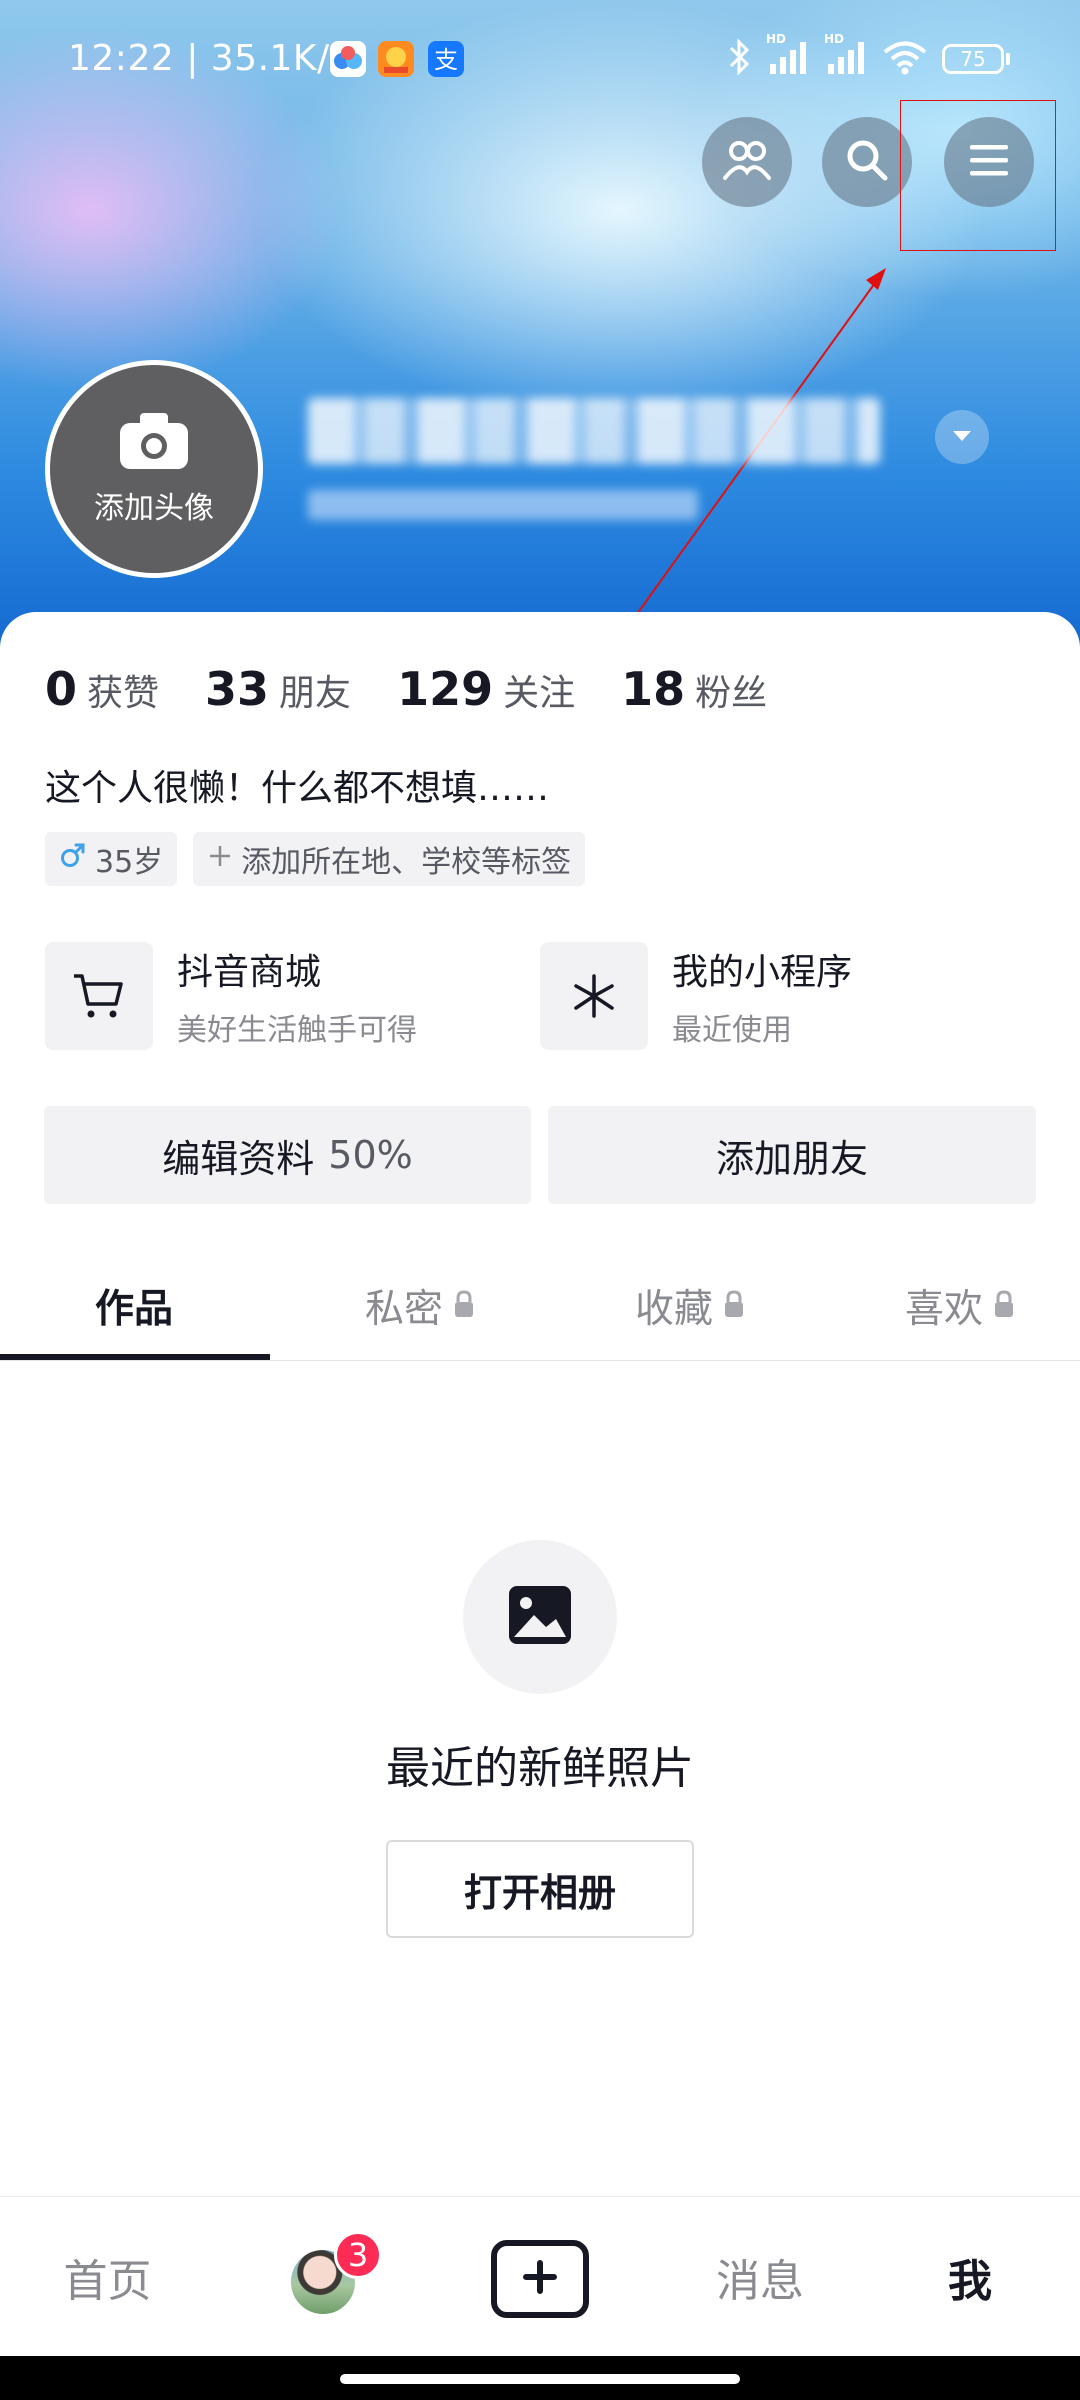 The height and width of the screenshot is (2400, 1080). What do you see at coordinates (99, 996) in the screenshot?
I see `cart-icon` at bounding box center [99, 996].